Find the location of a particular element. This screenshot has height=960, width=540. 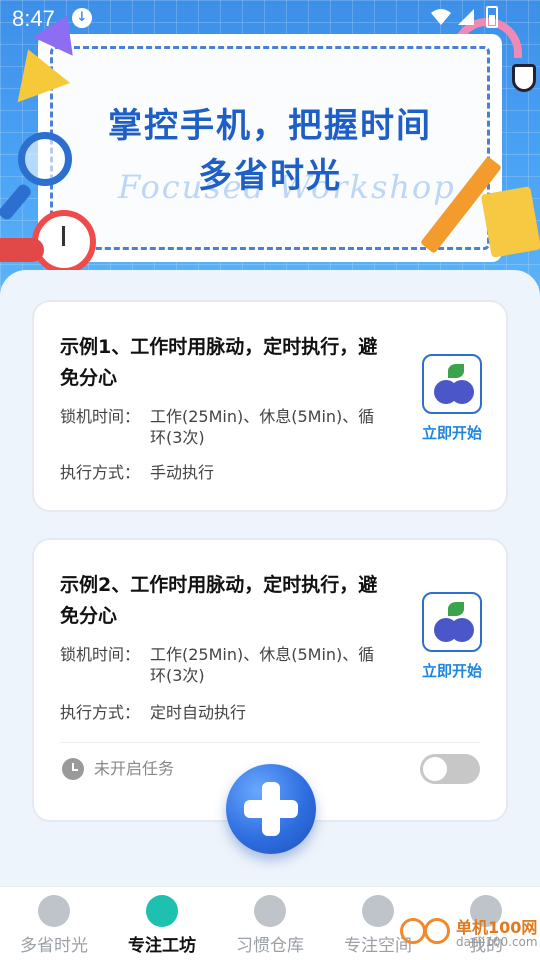

task-toggle is located at coordinates (450, 769).